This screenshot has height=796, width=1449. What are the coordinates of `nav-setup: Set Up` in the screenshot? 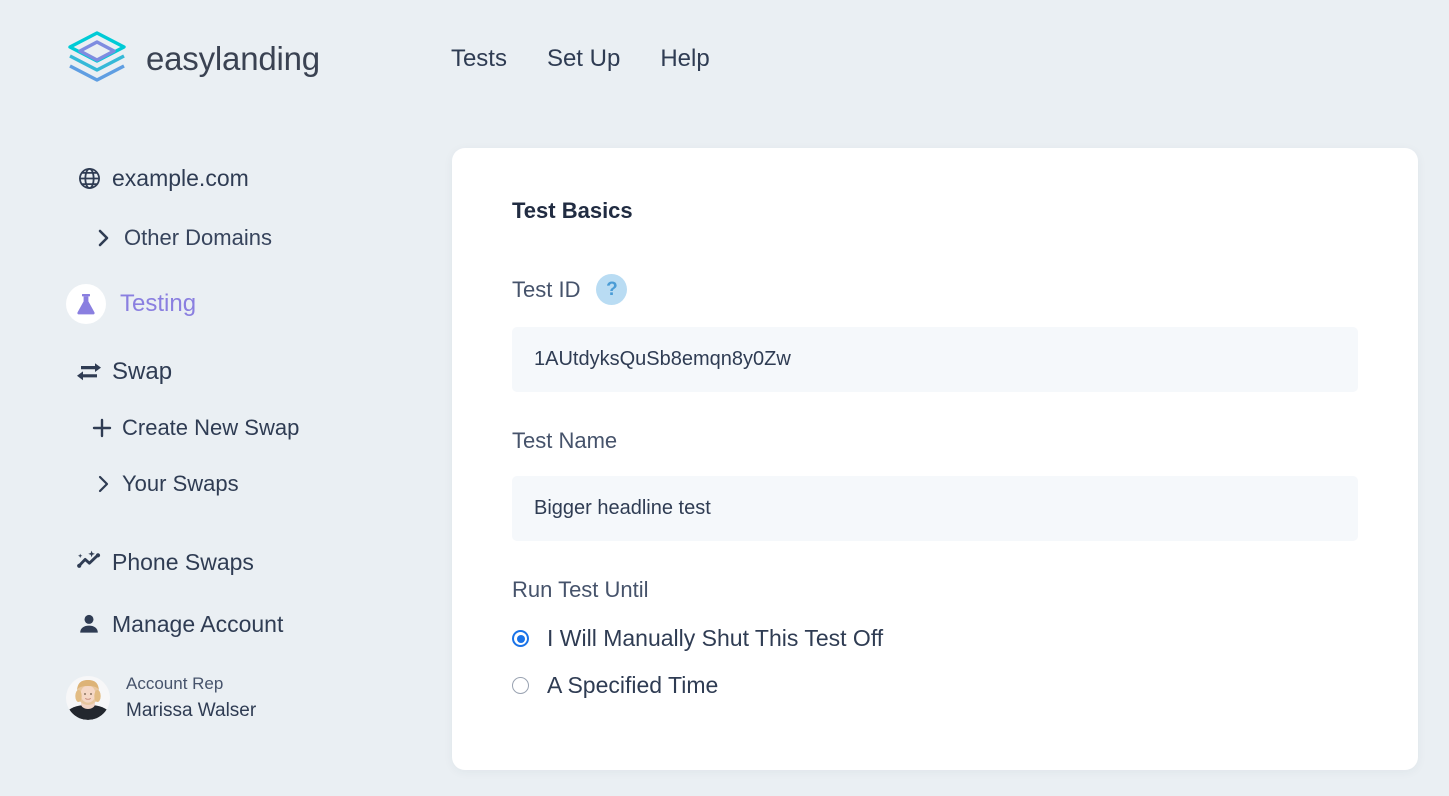 It's located at (583, 59).